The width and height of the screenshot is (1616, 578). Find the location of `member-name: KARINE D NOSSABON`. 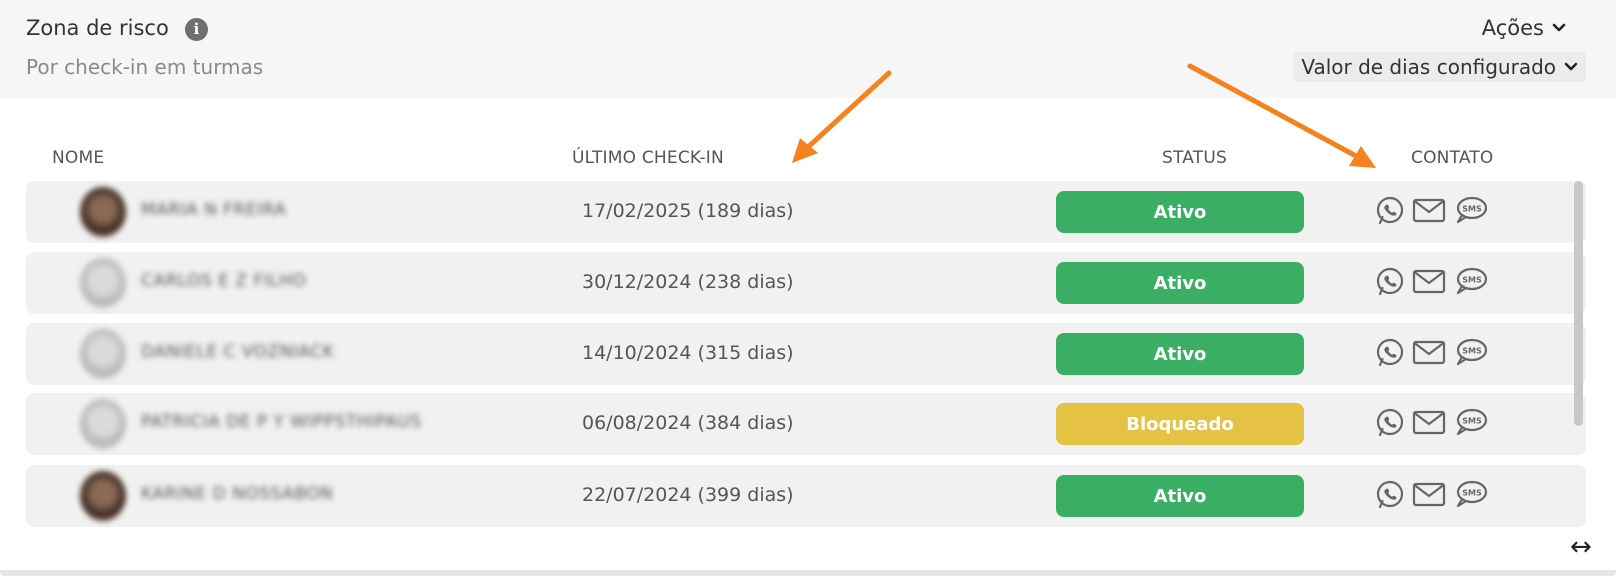

member-name: KARINE D NOSSABON is located at coordinates (237, 494).